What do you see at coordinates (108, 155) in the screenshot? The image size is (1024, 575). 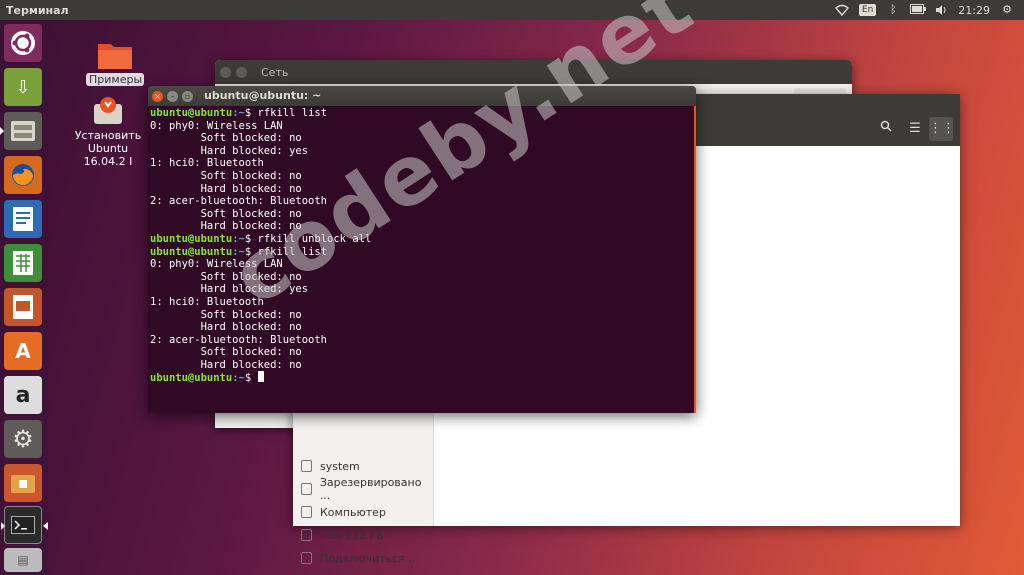 I see `desktop-icon-label-line2: Ubuntu 16.04.2 I` at bounding box center [108, 155].